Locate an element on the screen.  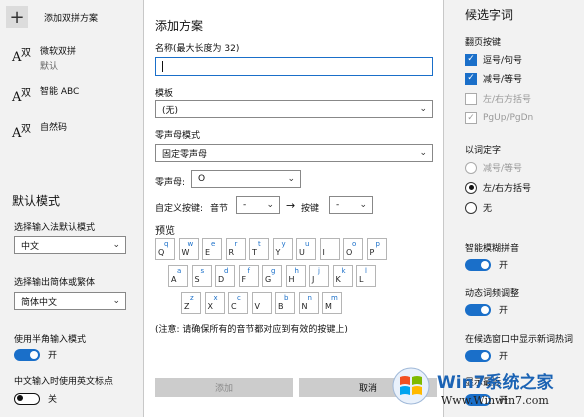
halfwidth-toggle is located at coordinates (27, 354).